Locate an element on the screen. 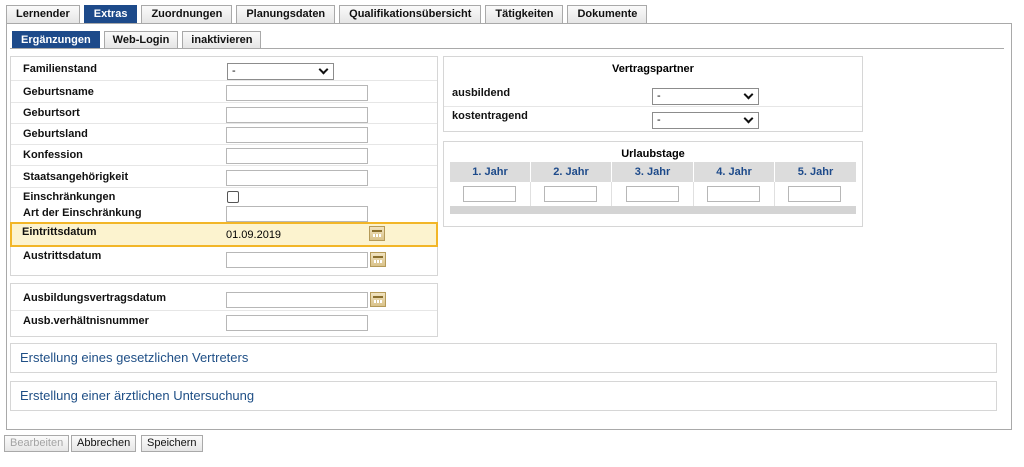 The image size is (1024, 467). geburtsland-label: Geburtsland is located at coordinates (55, 134).